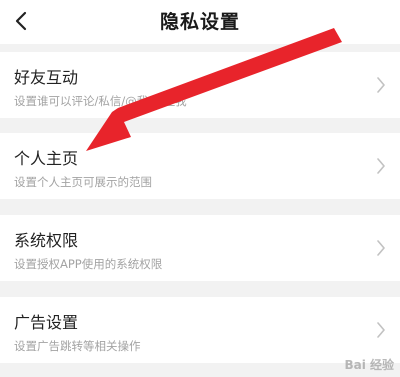 Image resolution: width=400 pixels, height=377 pixels. I want to click on navigation-bar: 隐私设置, so click(200, 22).